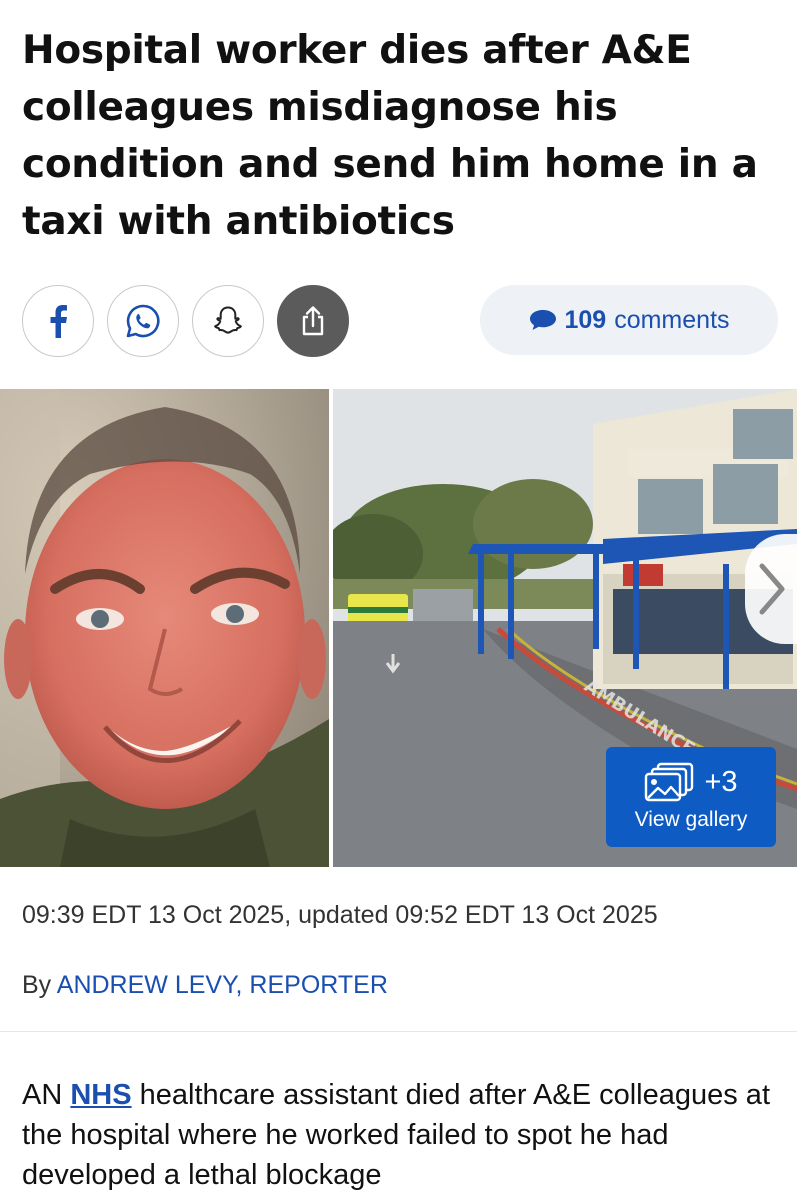  What do you see at coordinates (585, 319) in the screenshot?
I see `comments-count: 109` at bounding box center [585, 319].